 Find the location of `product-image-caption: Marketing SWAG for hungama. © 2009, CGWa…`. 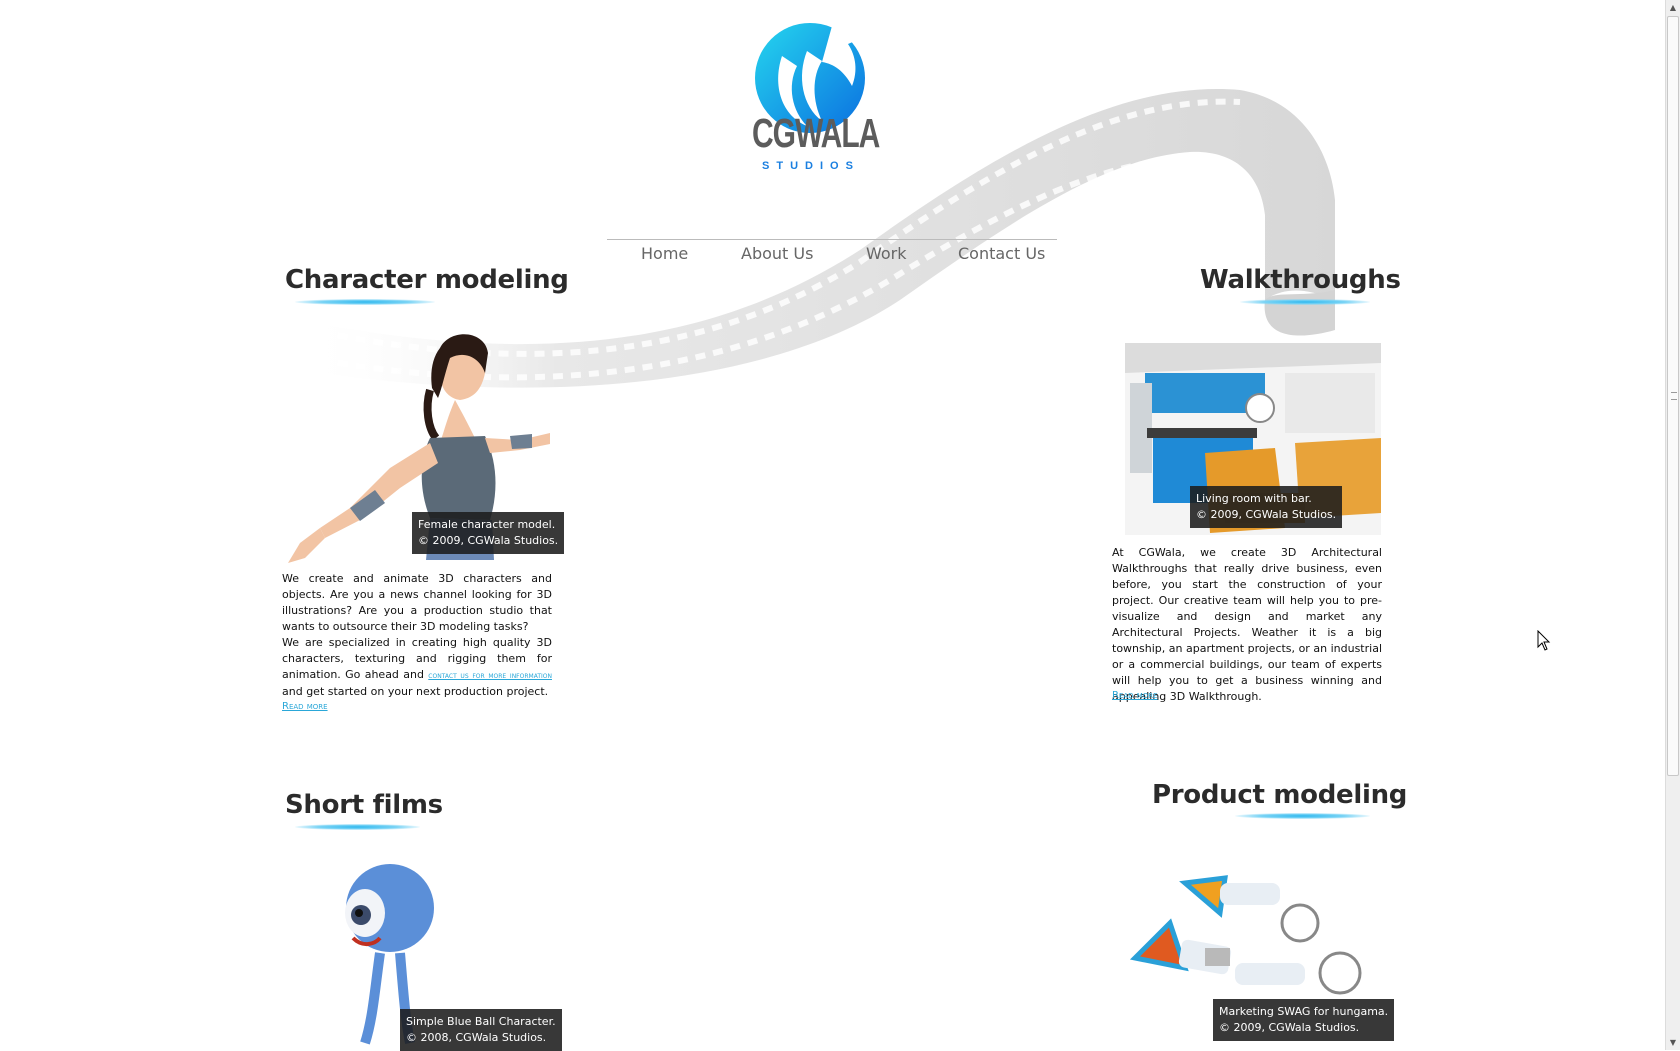

product-image-caption: Marketing SWAG for hungama. © 2009, CGWa… is located at coordinates (1304, 1020).